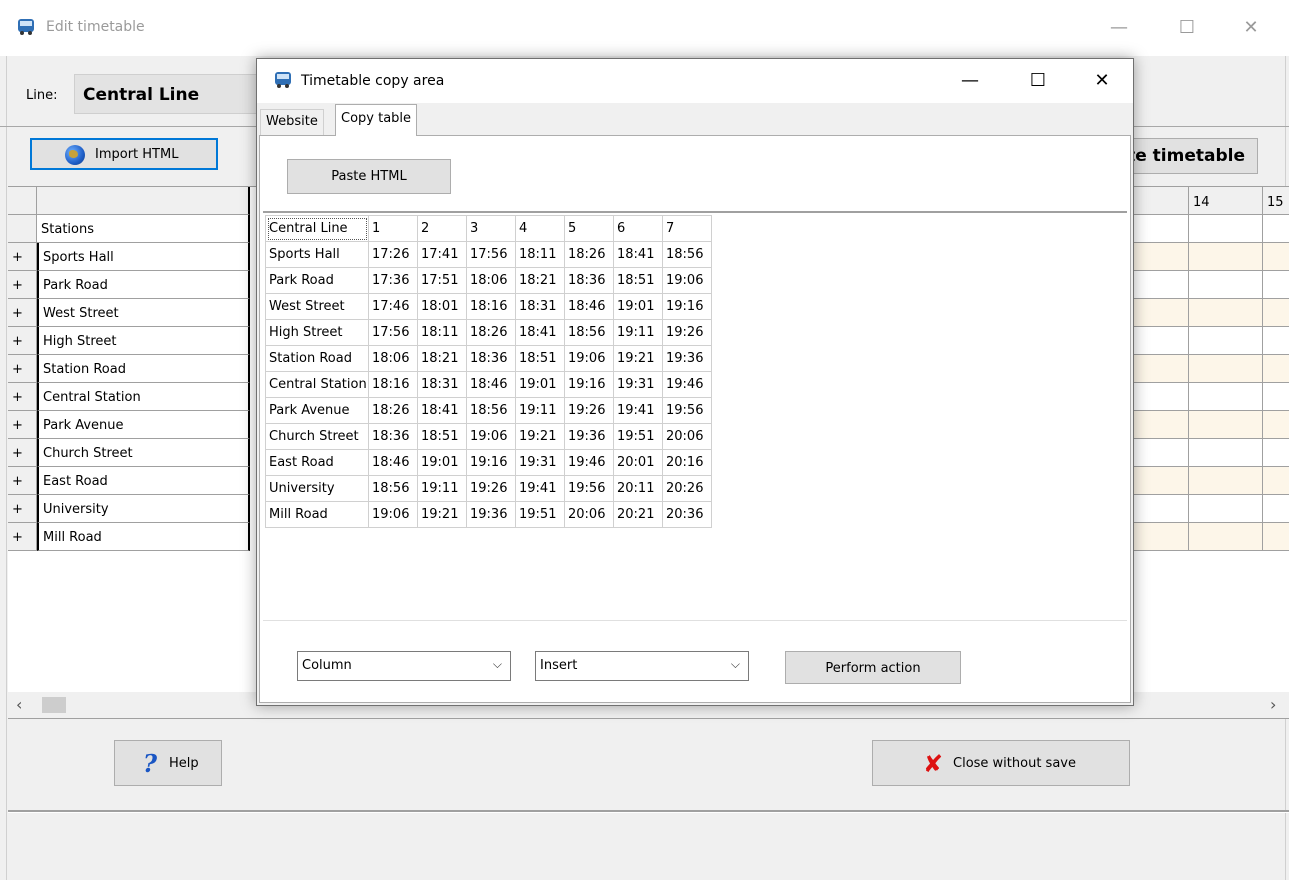  Describe the element at coordinates (376, 120) in the screenshot. I see `tab-copy-table: Copy table` at that location.